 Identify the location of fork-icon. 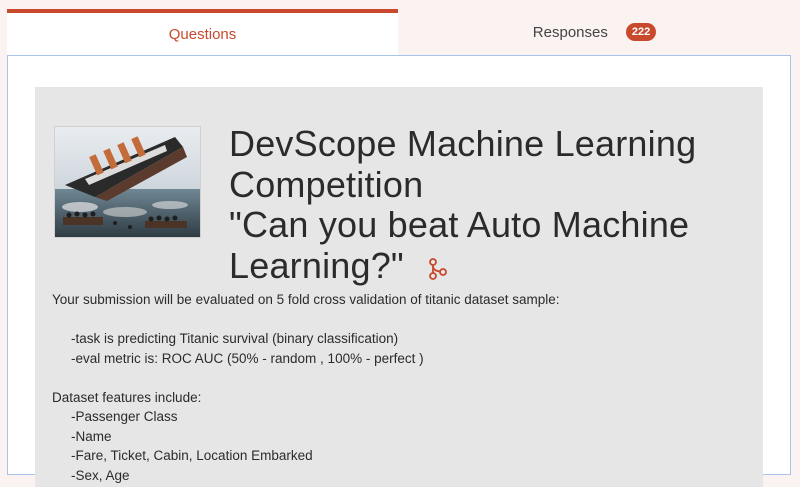
(438, 268).